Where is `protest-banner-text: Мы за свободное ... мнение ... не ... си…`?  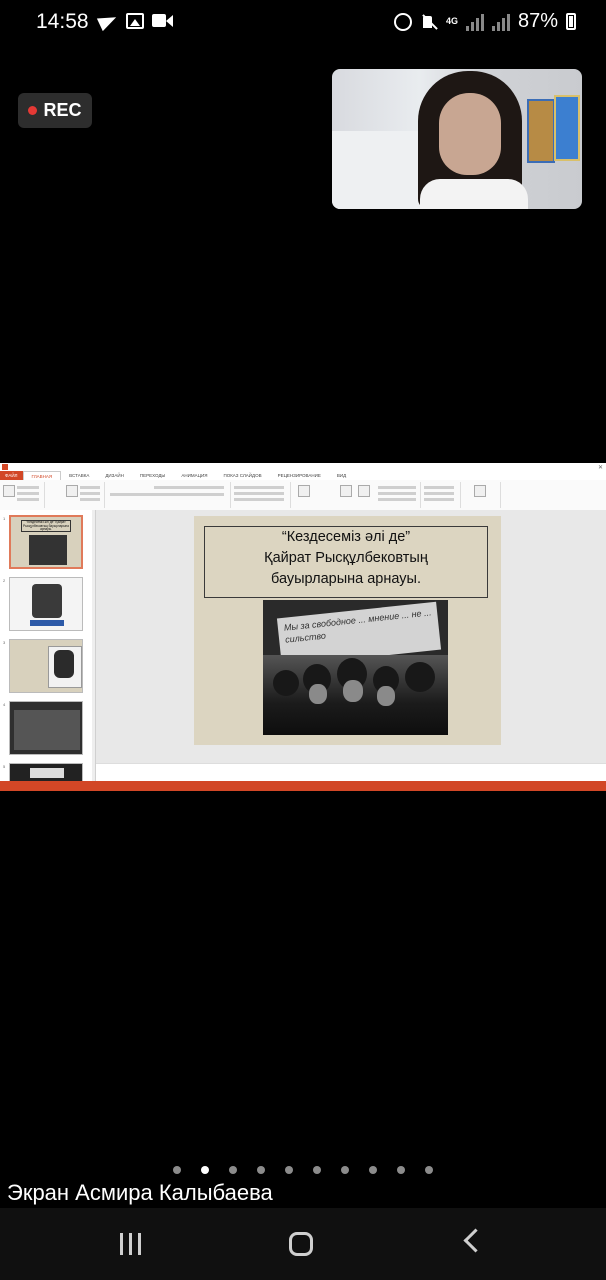
protest-banner-text: Мы за свободное ... мнение ... не ... си… is located at coordinates (357, 626).